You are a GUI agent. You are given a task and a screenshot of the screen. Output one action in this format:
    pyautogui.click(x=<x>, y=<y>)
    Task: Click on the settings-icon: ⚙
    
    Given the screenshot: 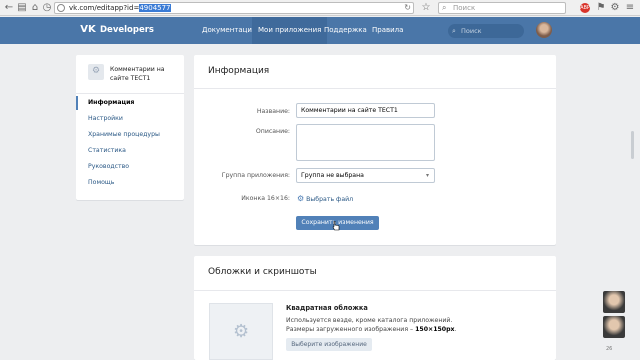 What is the action you would take?
    pyautogui.click(x=615, y=8)
    